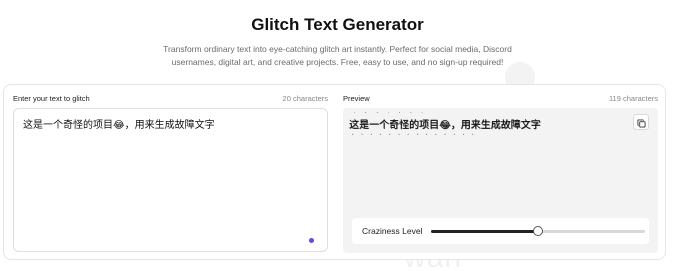 The image size is (675, 271). Describe the element at coordinates (51, 98) in the screenshot. I see `input-label: Enter your text to glitch` at that location.